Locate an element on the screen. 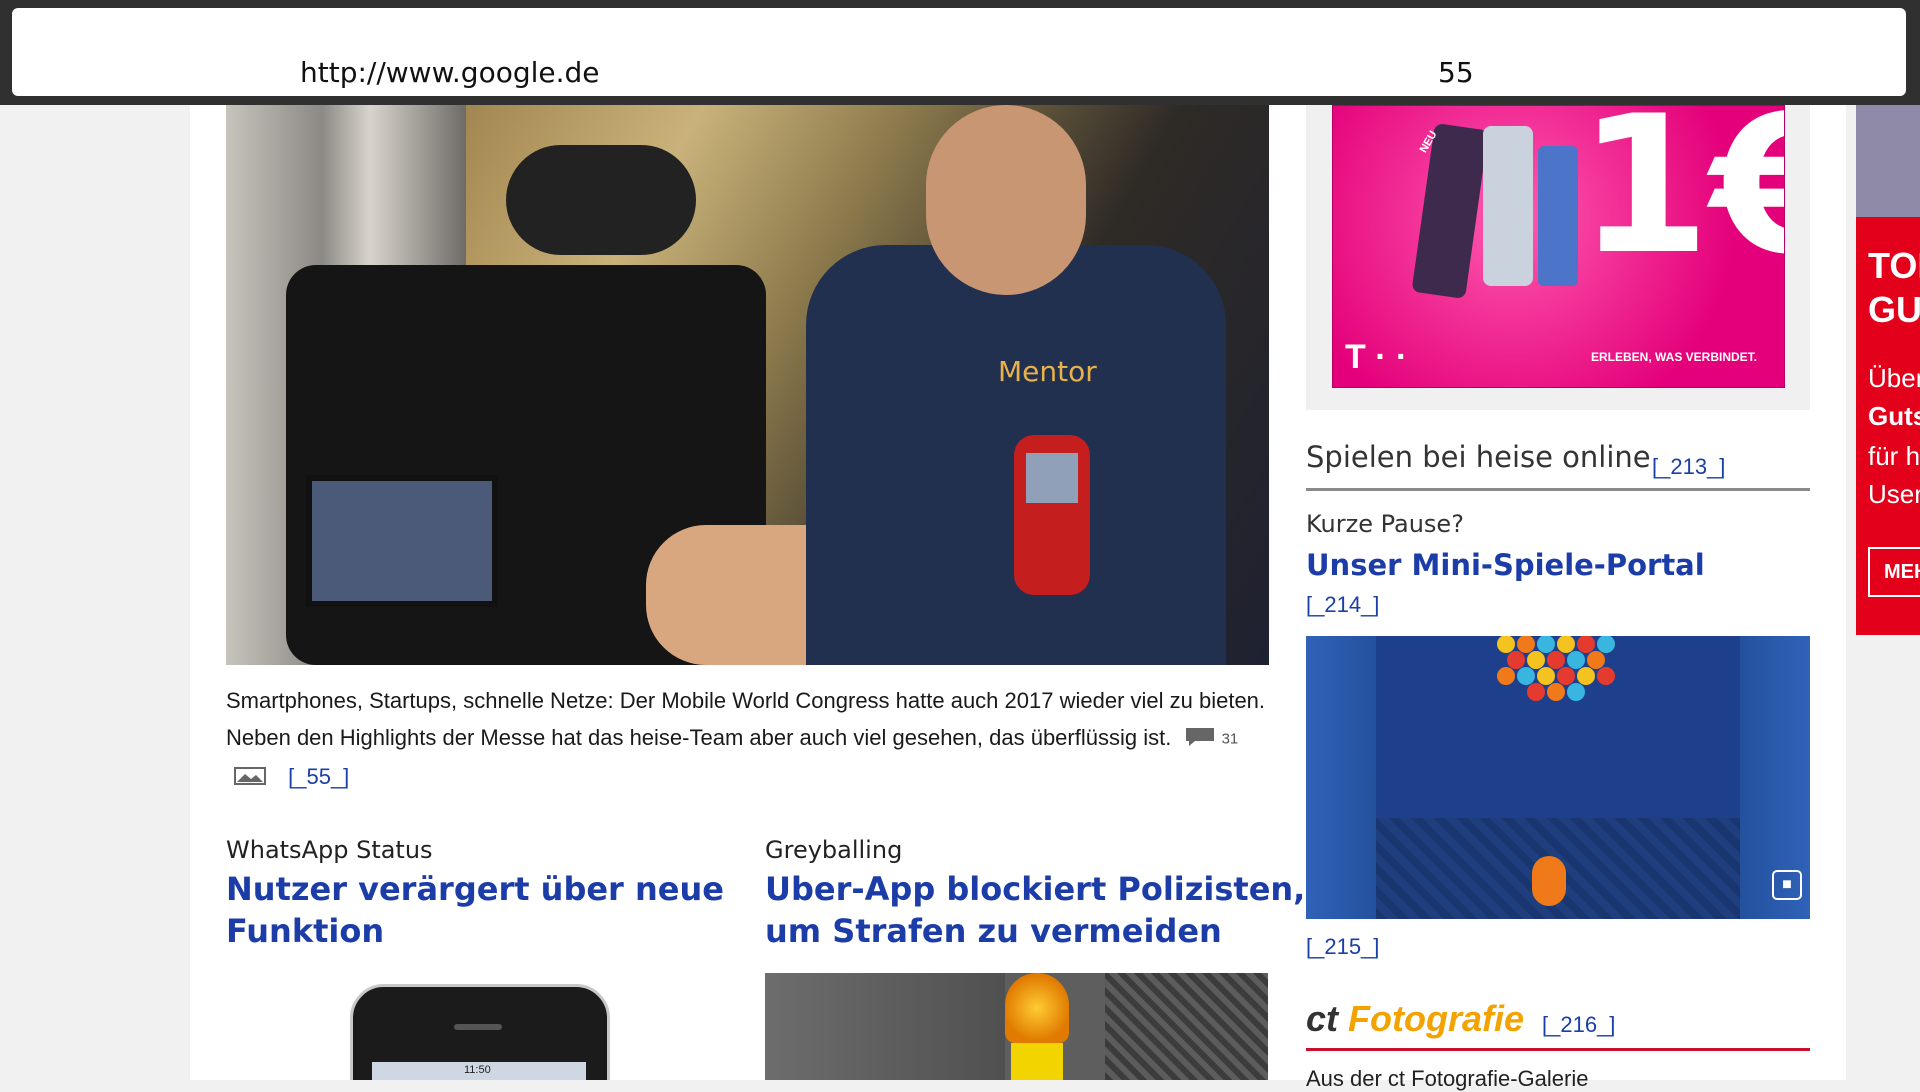  side-ad-image is located at coordinates (1888, 161).